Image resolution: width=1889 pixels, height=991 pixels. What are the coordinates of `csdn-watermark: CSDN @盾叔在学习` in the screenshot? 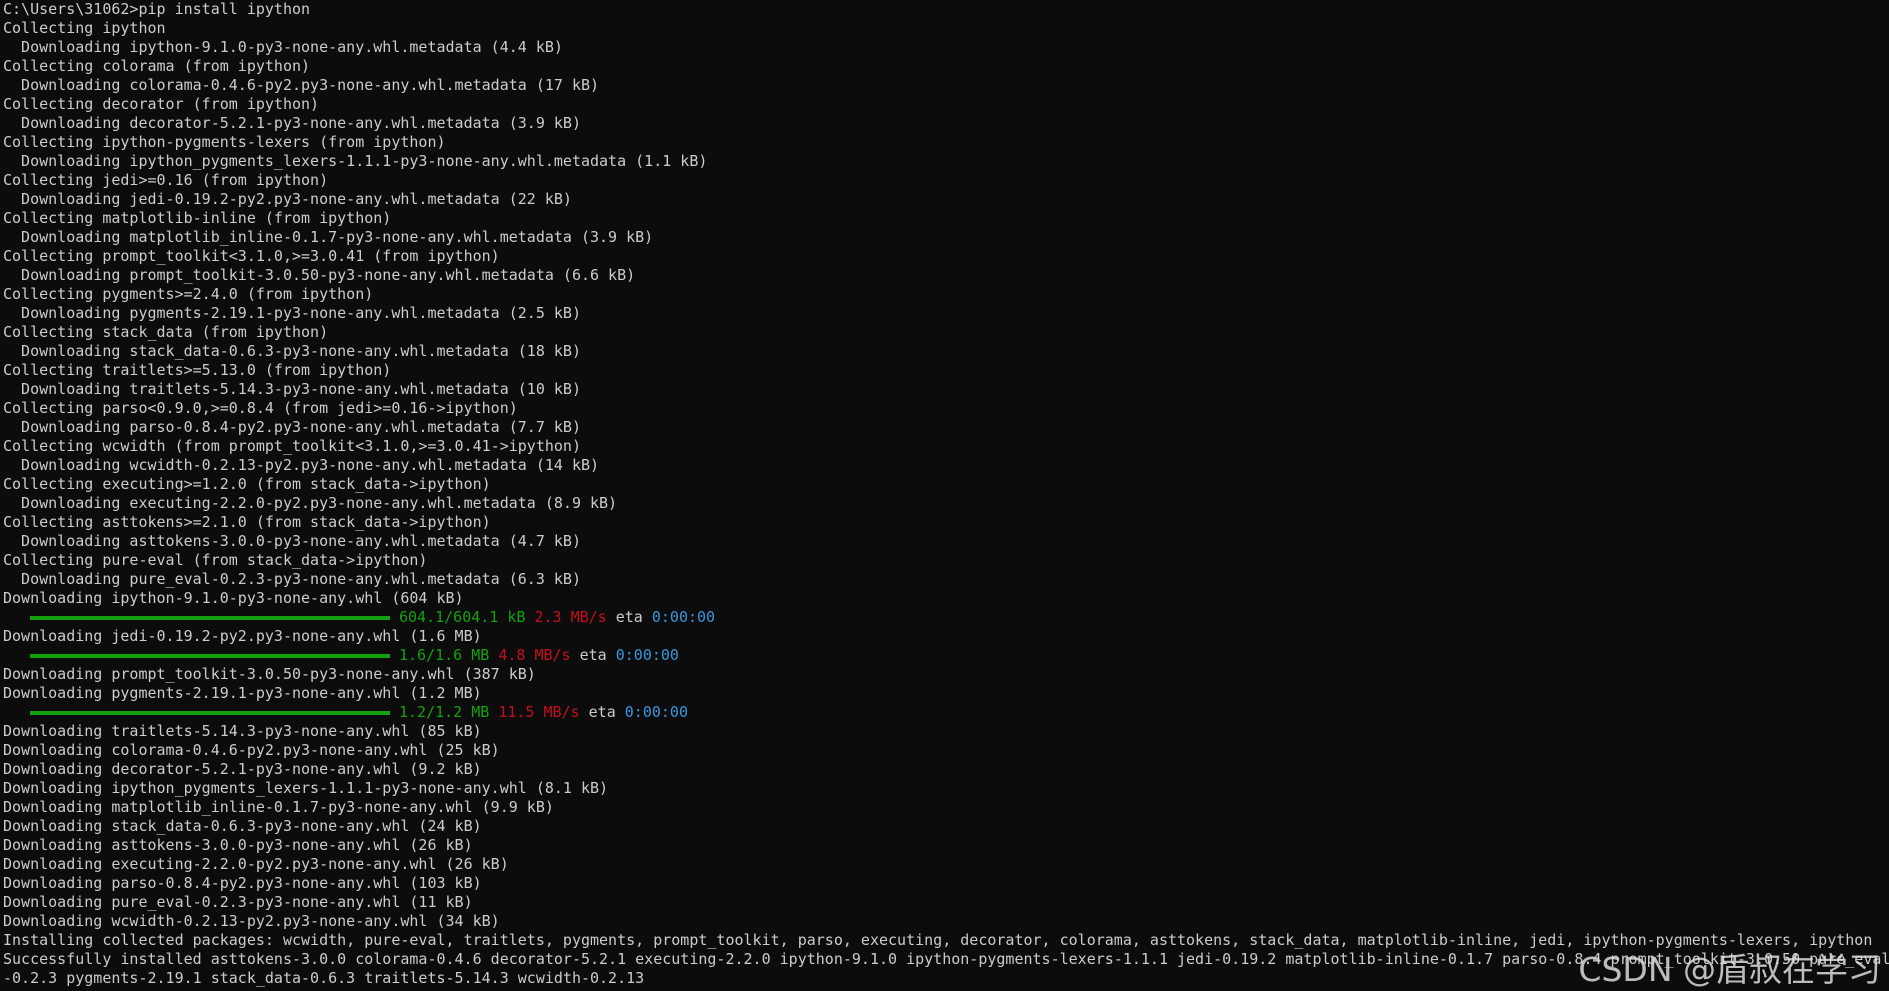 It's located at (1729, 969).